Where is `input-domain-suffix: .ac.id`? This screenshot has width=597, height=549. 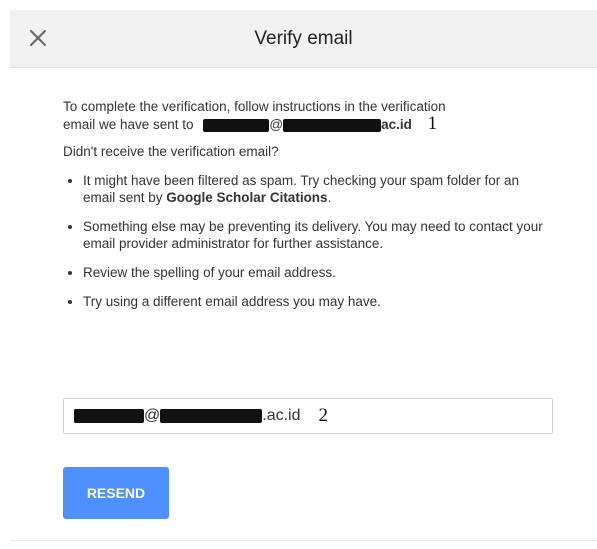 input-domain-suffix: .ac.id is located at coordinates (281, 415).